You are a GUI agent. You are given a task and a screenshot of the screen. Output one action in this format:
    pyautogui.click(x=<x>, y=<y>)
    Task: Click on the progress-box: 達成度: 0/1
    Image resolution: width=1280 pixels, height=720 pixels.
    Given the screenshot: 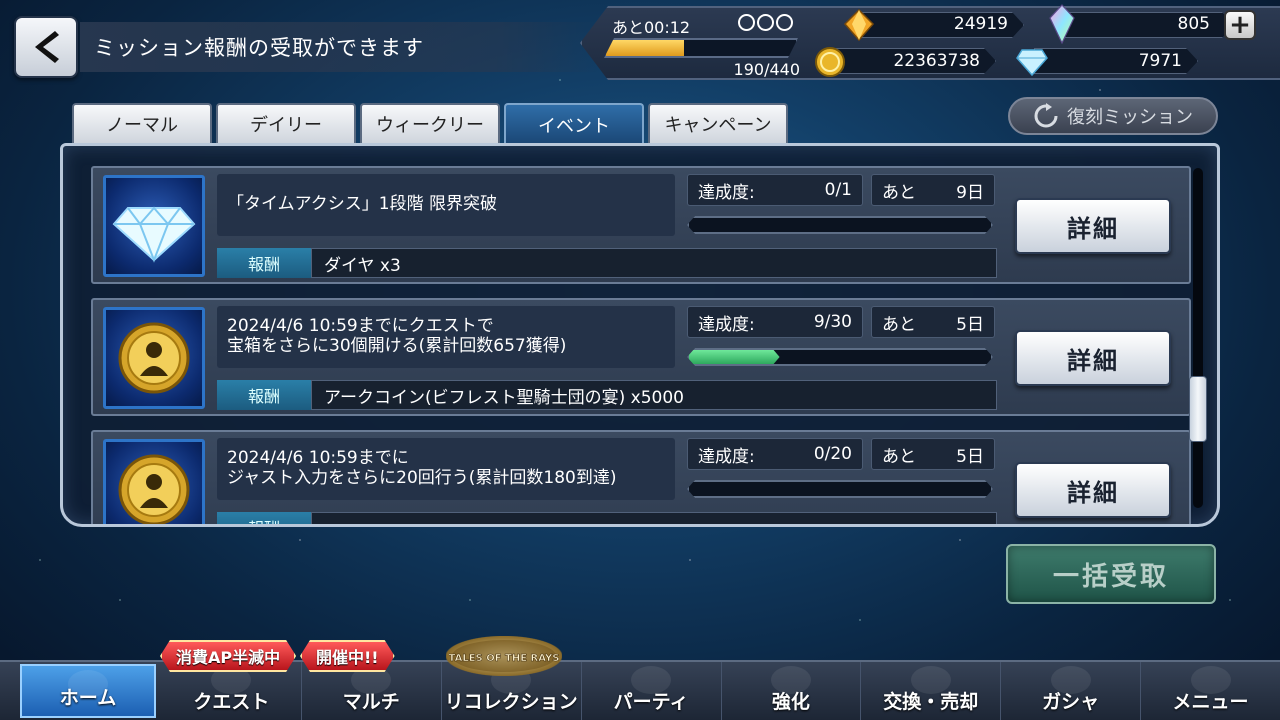 What is the action you would take?
    pyautogui.click(x=775, y=190)
    